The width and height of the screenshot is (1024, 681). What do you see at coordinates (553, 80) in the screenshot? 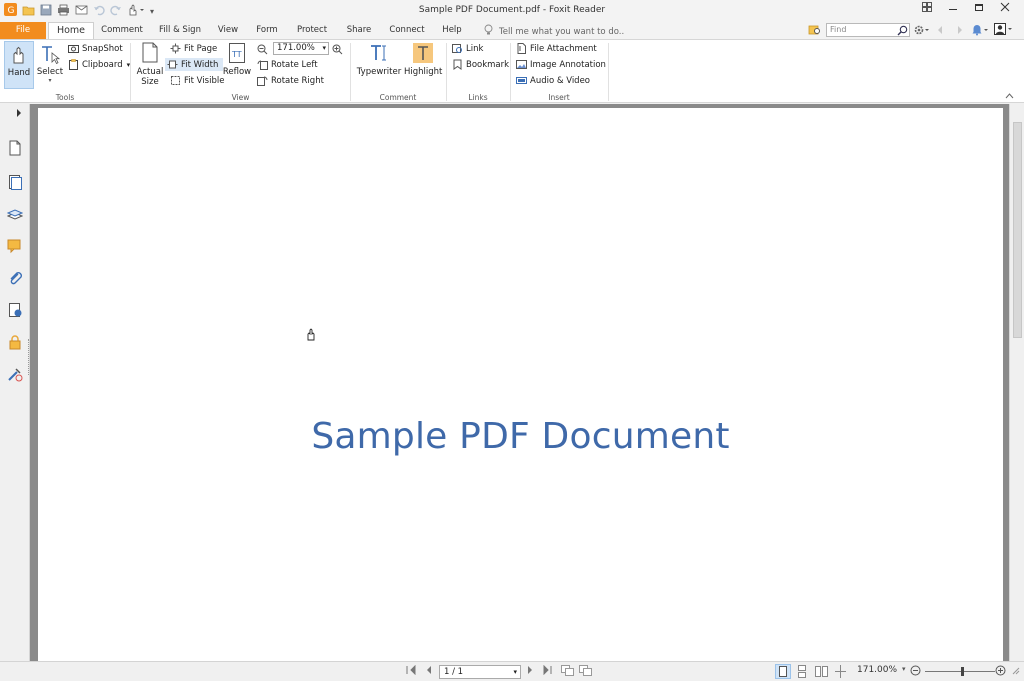
I see `audio-video-button: Audio & Video` at bounding box center [553, 80].